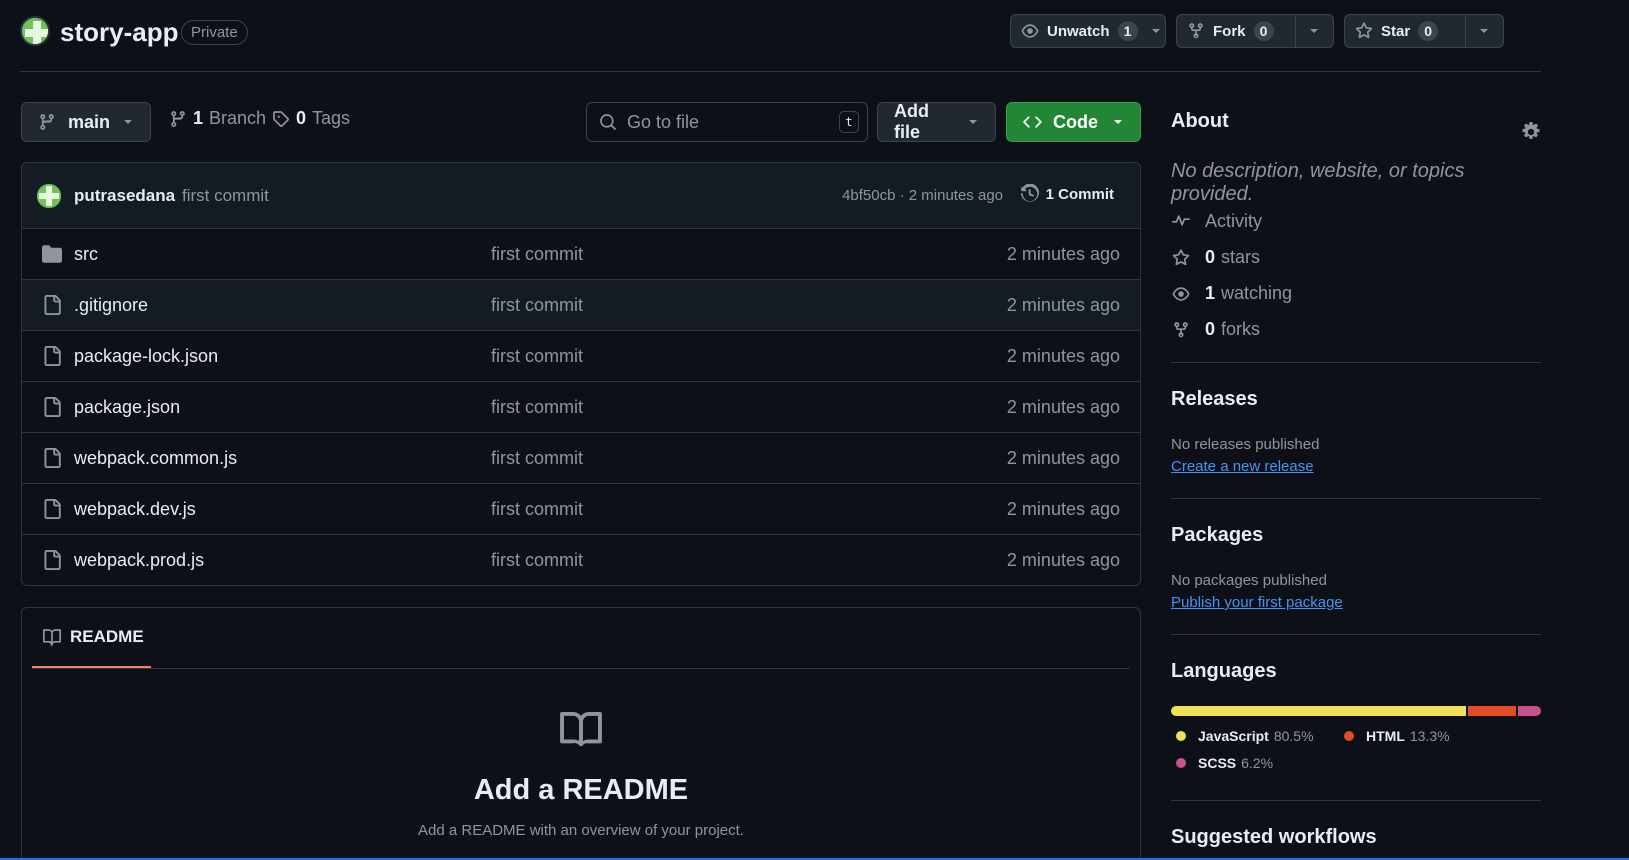 The image size is (1629, 860). I want to click on visibility-badge: Private, so click(214, 32).